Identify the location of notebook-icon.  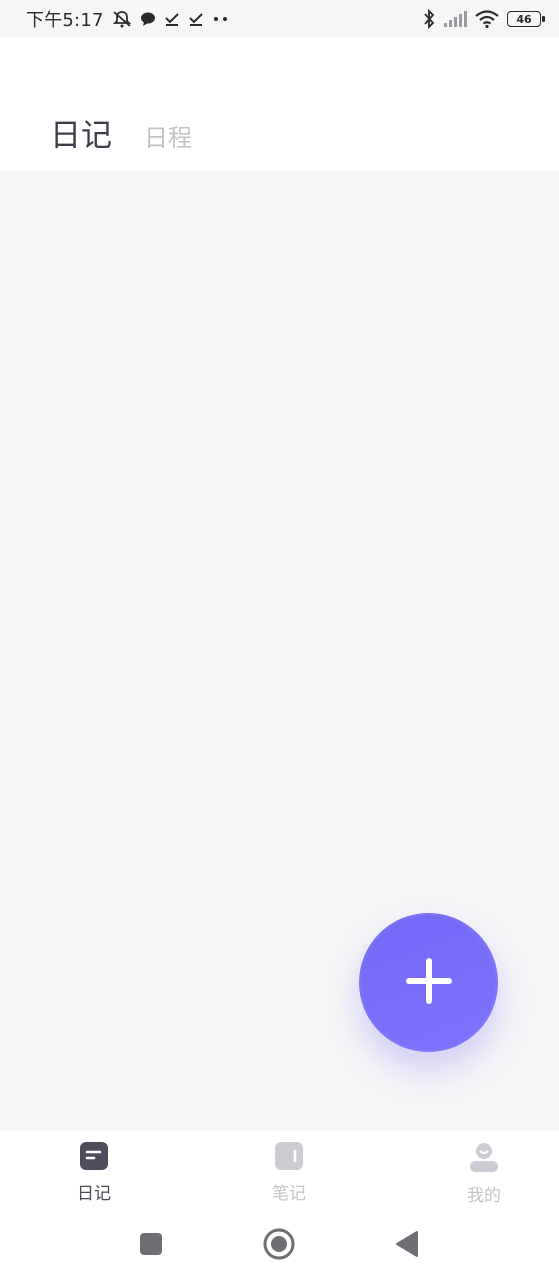
(289, 1158).